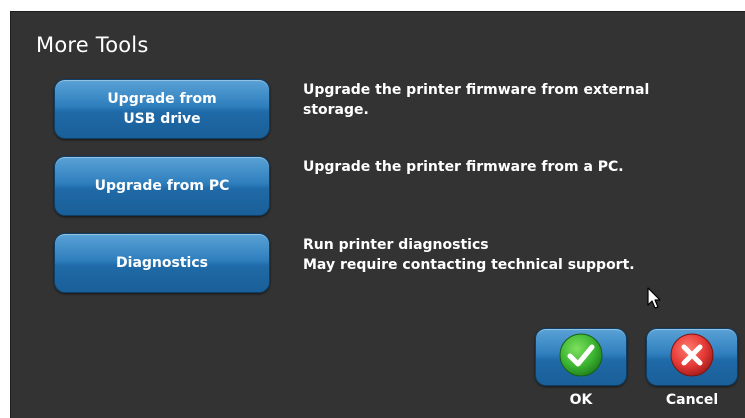 The width and height of the screenshot is (745, 418). Describe the element at coordinates (581, 400) in the screenshot. I see `ok-label: OK` at that location.